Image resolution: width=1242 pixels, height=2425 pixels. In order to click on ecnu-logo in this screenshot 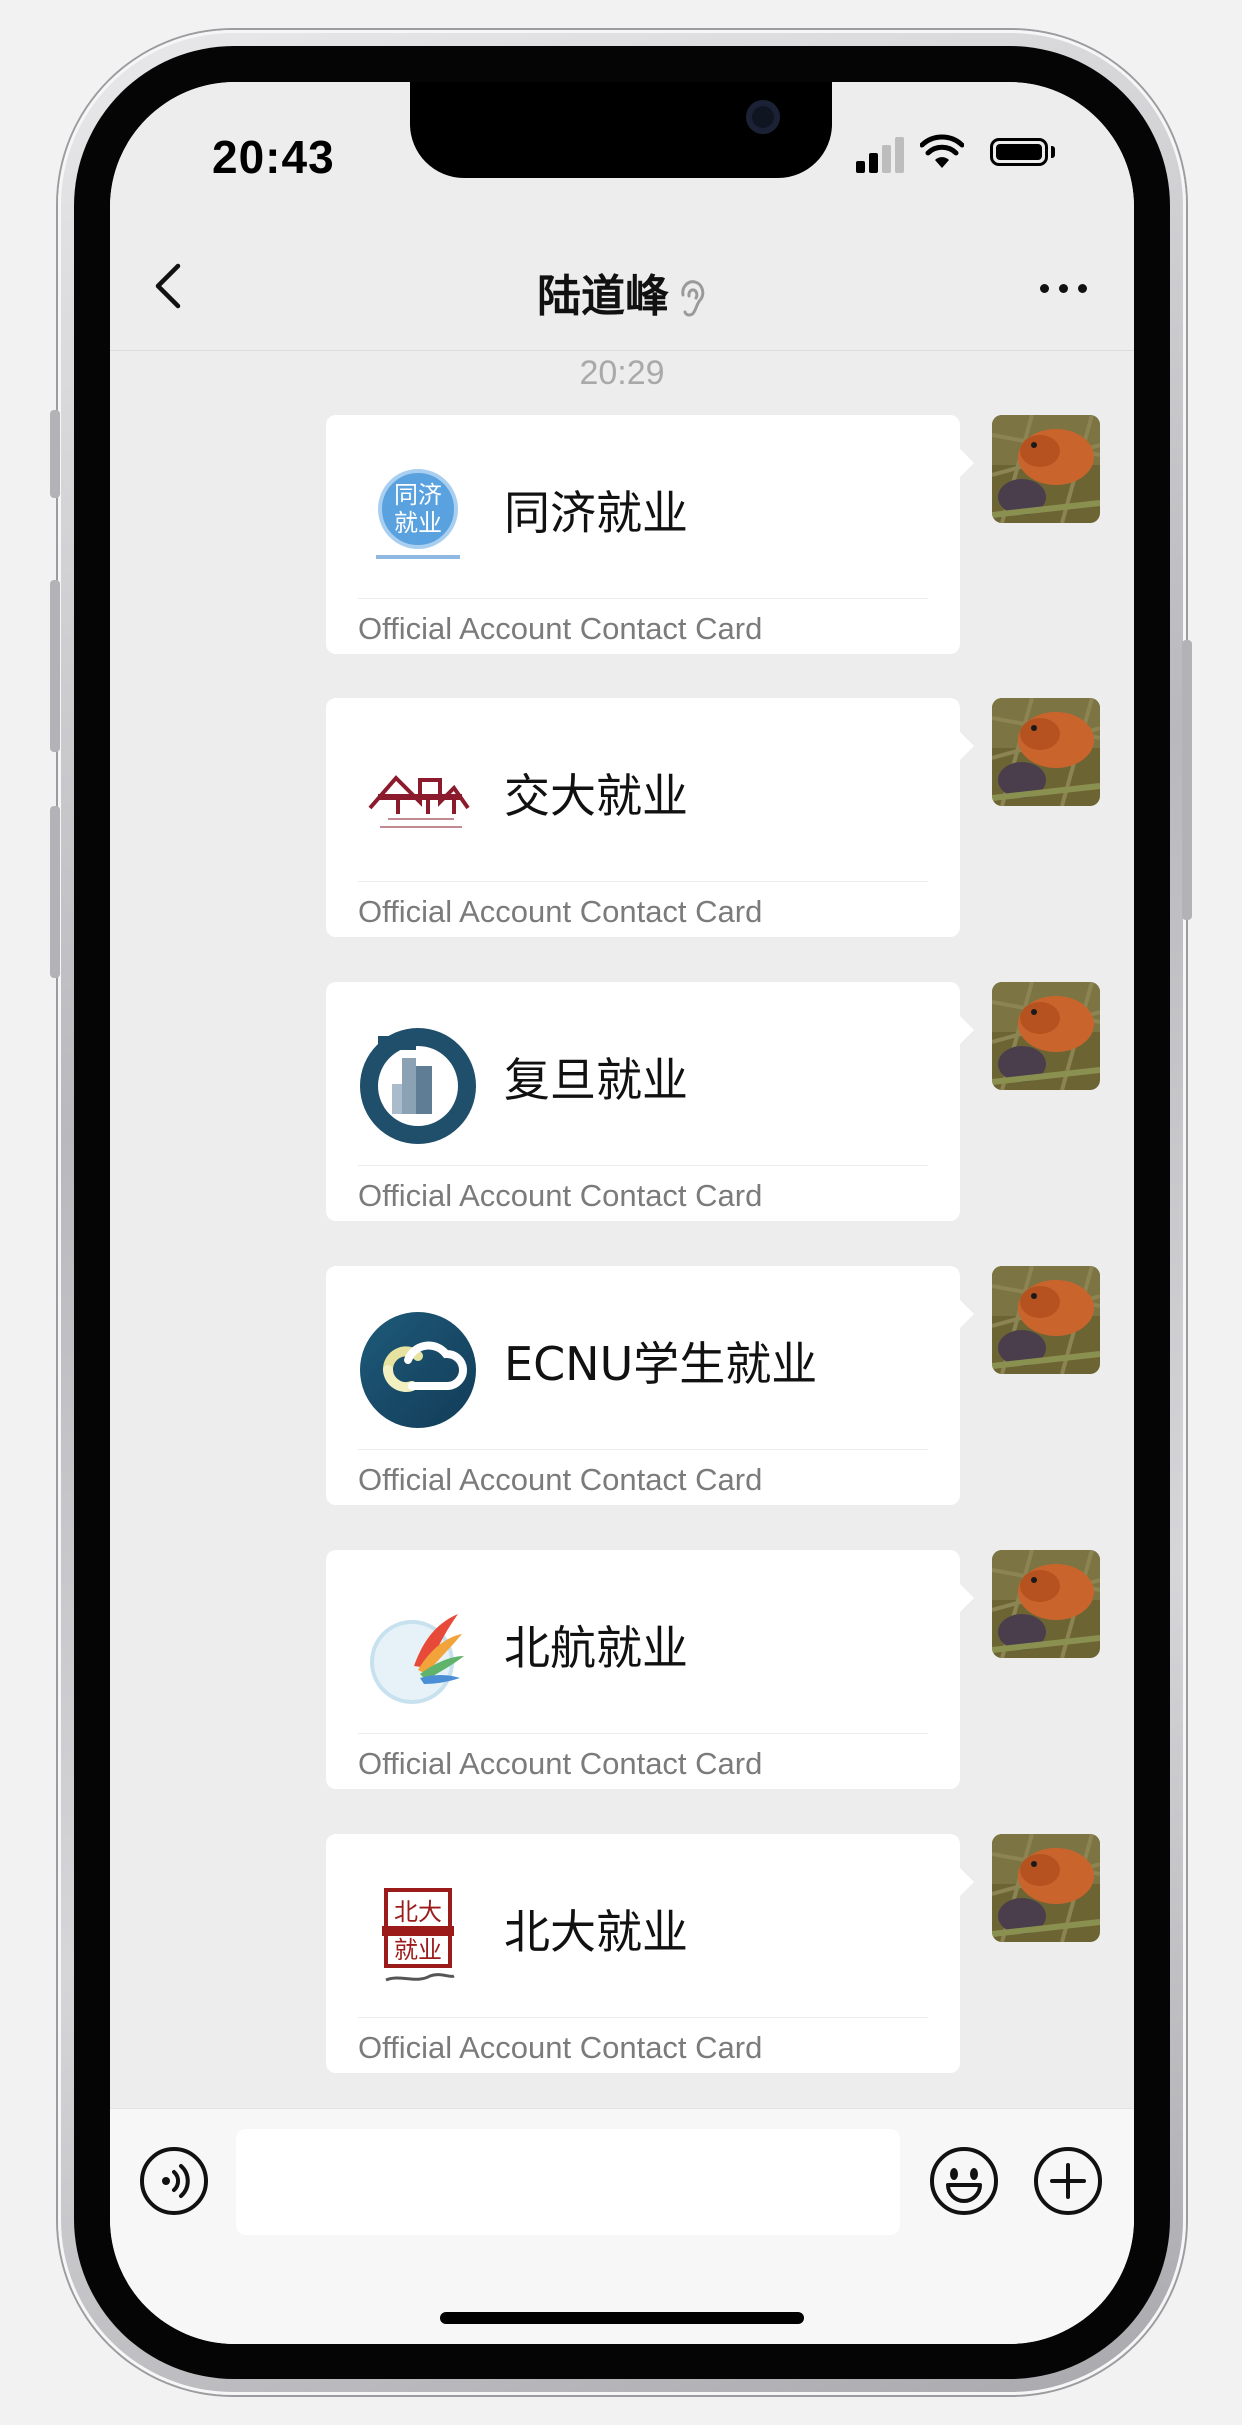, I will do `click(418, 1370)`.